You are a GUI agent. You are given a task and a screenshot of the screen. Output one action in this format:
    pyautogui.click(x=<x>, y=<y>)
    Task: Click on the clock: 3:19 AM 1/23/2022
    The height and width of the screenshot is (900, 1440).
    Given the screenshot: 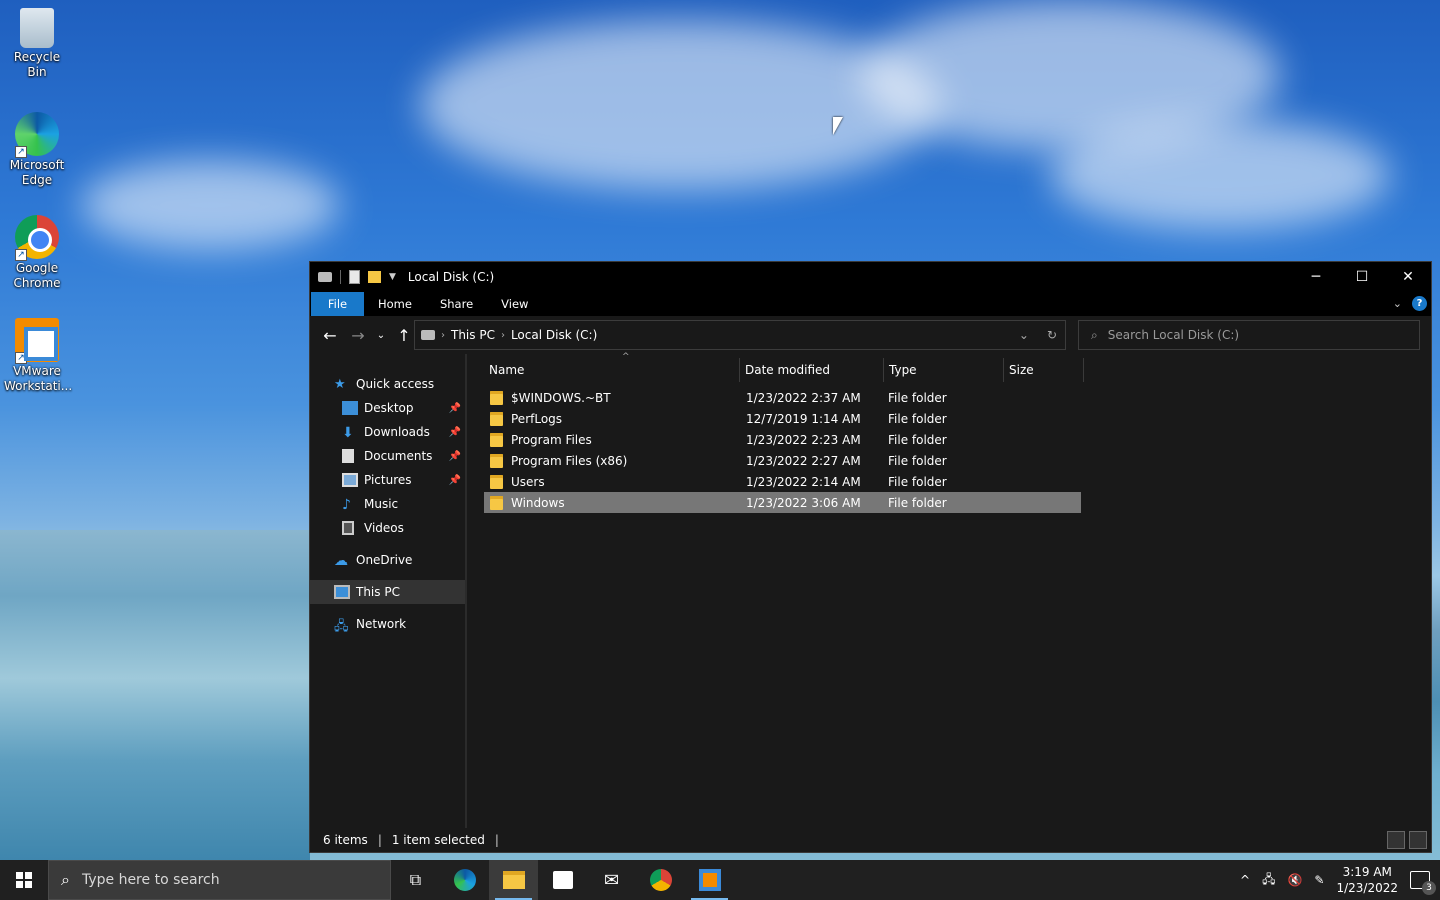 What is the action you would take?
    pyautogui.click(x=1367, y=880)
    